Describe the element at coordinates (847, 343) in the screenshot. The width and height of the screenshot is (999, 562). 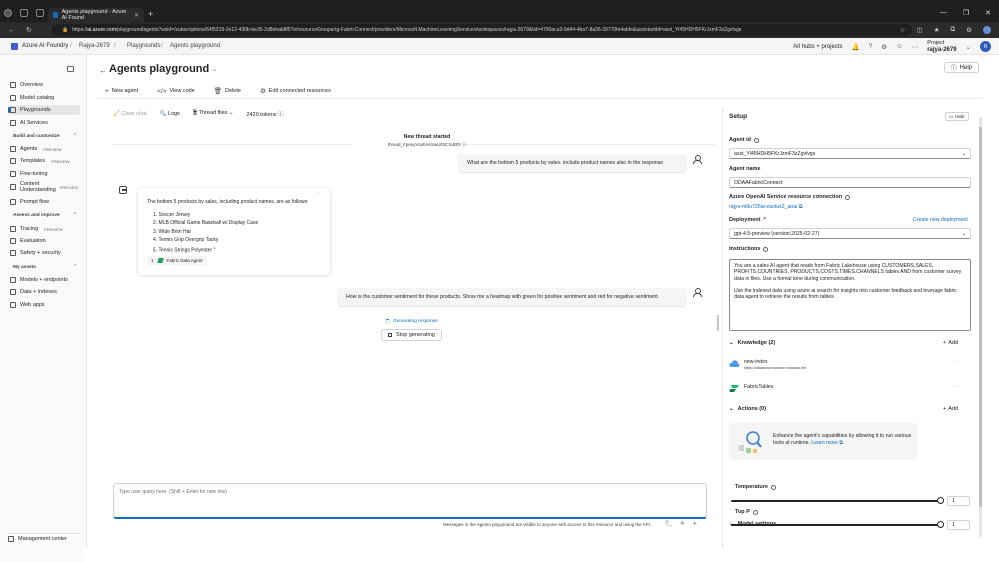
I see `knowledge-section: ⌄ Knowledge (2) + Add` at that location.